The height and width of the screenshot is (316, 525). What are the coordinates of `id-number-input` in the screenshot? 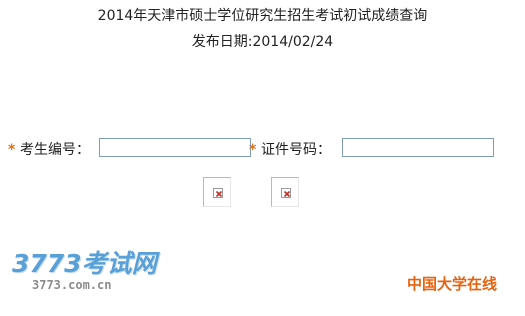 It's located at (418, 147).